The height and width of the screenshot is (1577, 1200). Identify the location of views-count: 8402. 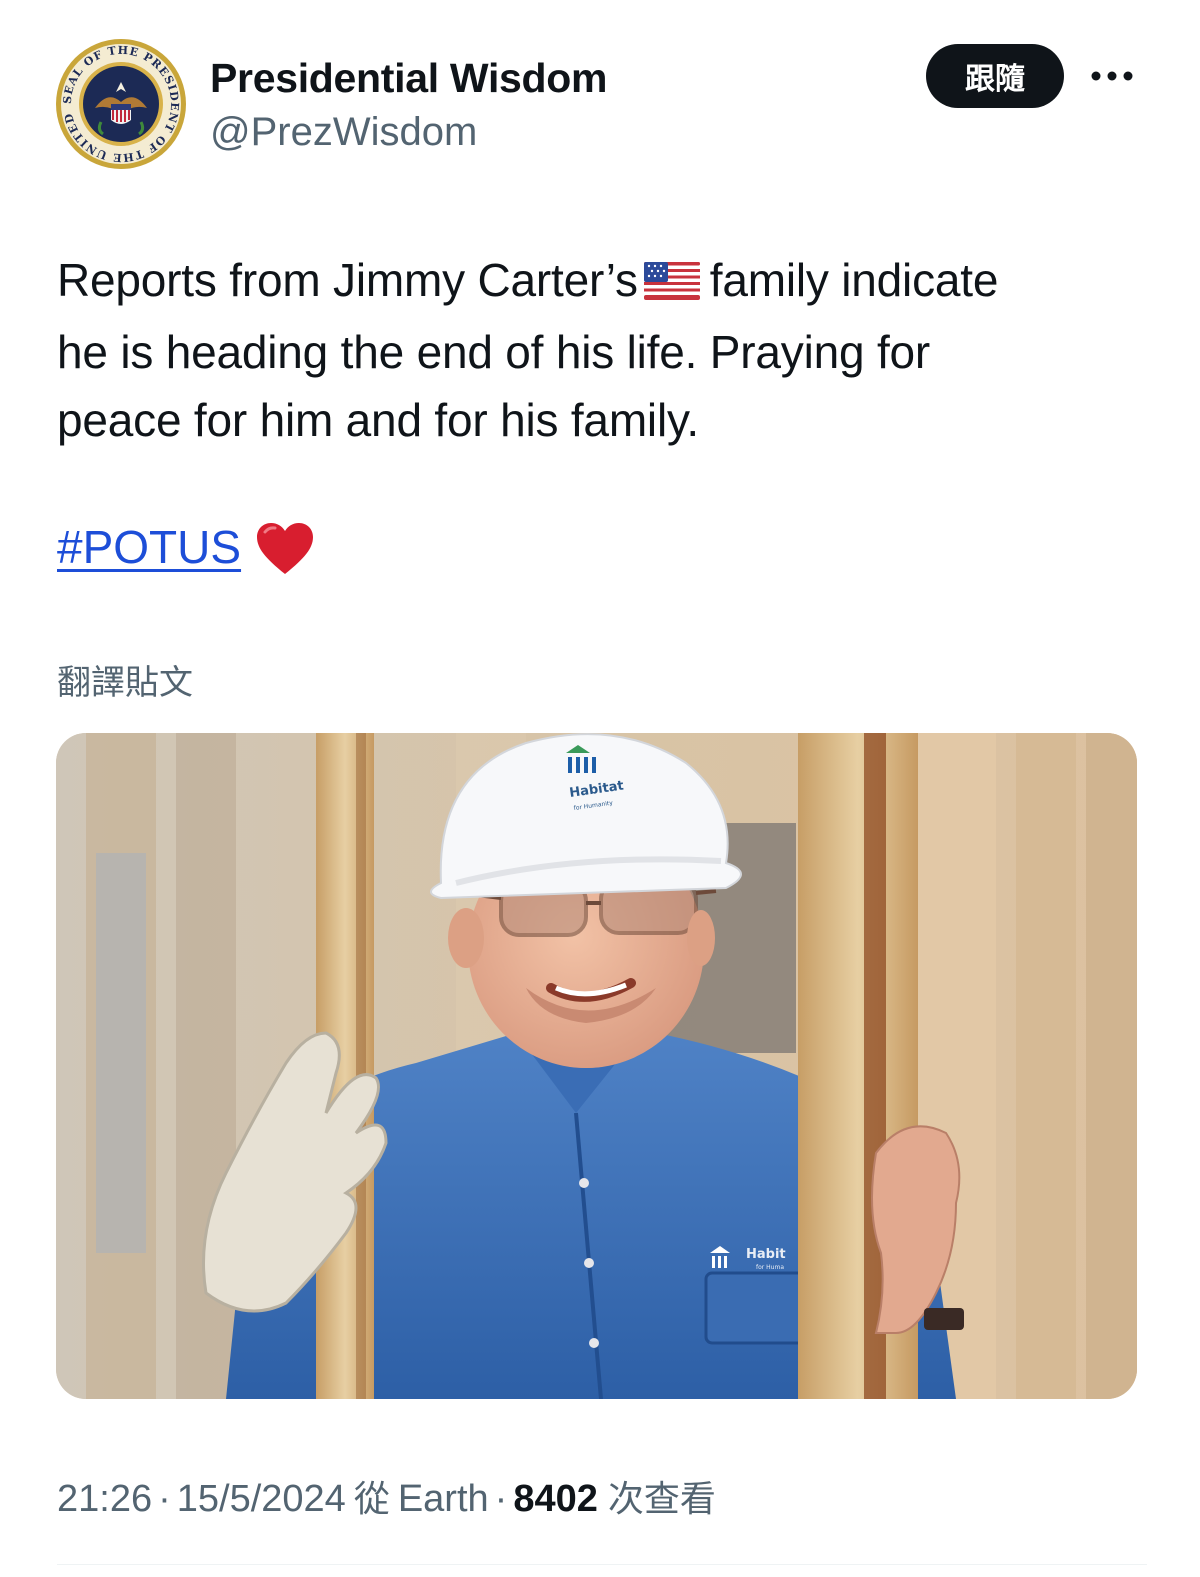
(555, 1499).